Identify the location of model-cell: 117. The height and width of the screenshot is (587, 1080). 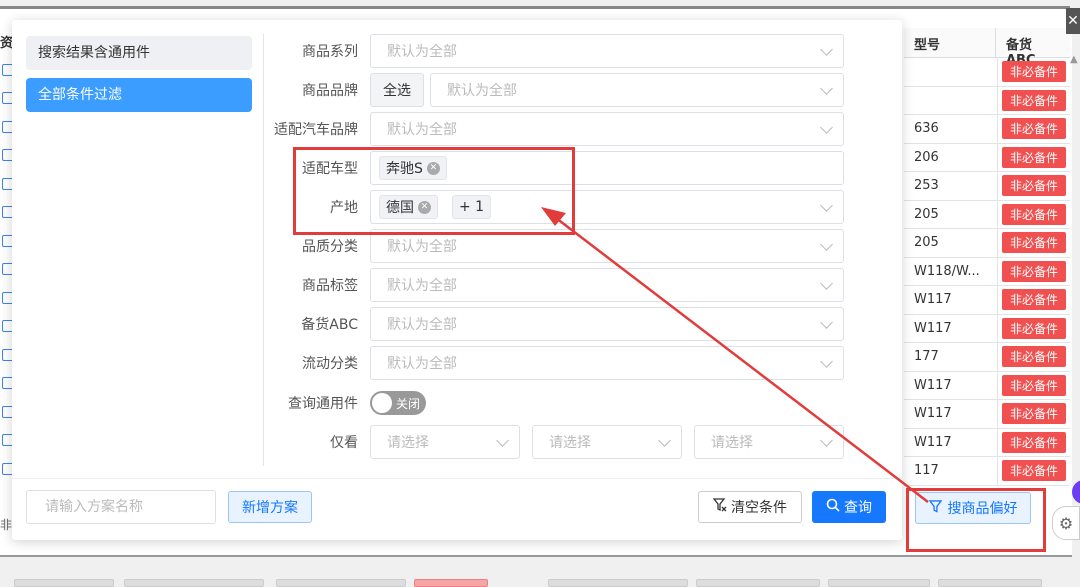
(951, 471).